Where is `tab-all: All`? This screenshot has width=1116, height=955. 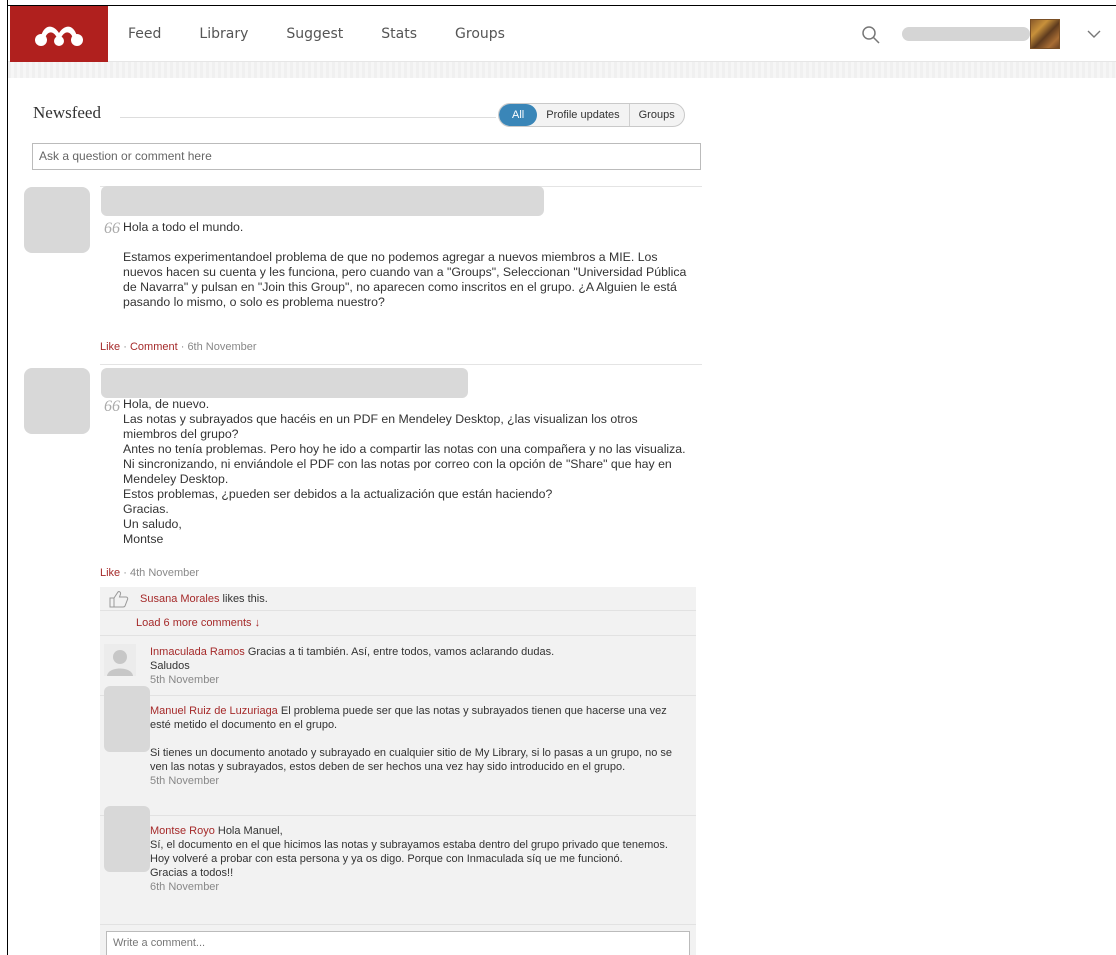
tab-all: All is located at coordinates (518, 115).